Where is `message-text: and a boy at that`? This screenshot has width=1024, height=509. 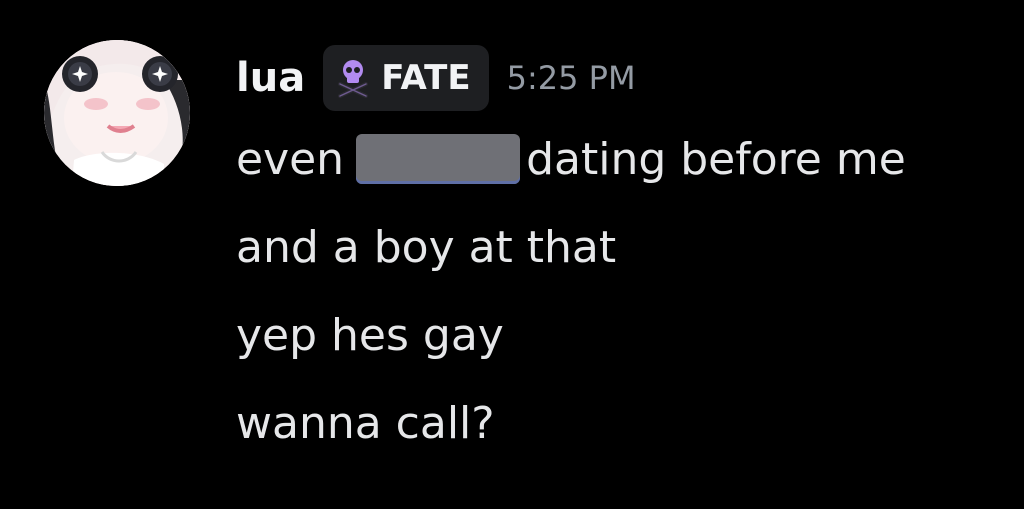 message-text: and a boy at that is located at coordinates (426, 247).